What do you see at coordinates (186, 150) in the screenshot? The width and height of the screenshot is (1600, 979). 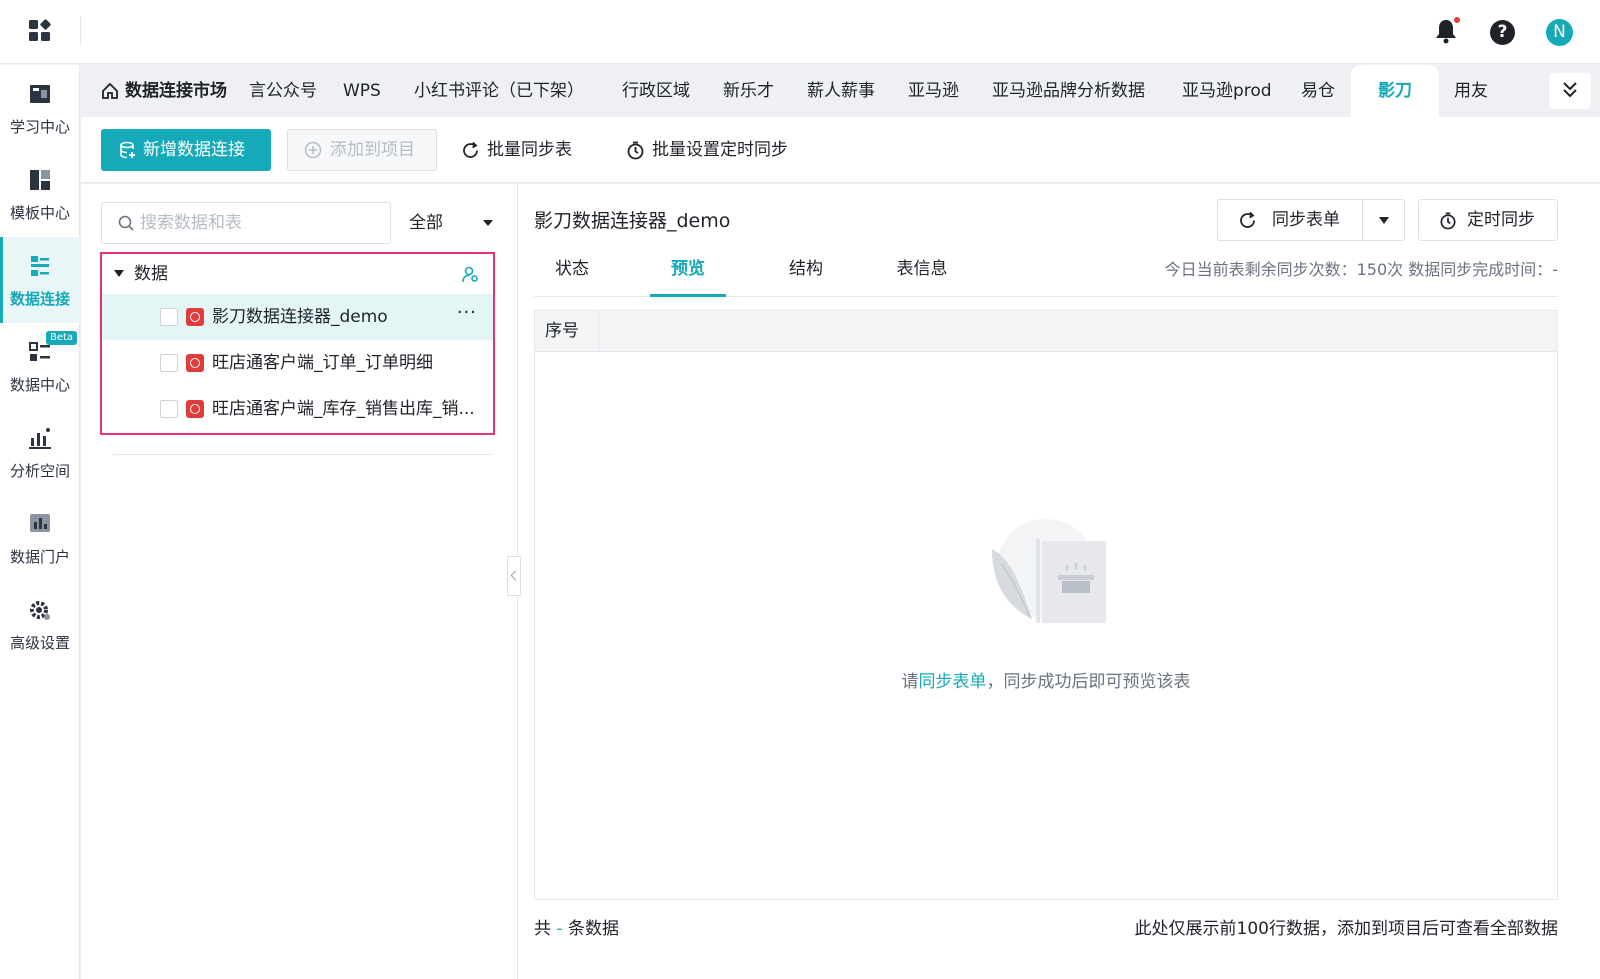 I see `new-connection-button: 新增数据连接` at bounding box center [186, 150].